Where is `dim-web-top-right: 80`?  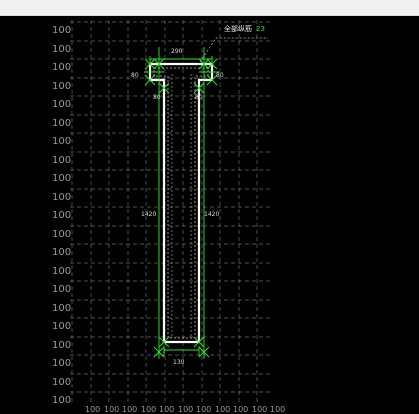 dim-web-top-right: 80 is located at coordinates (199, 97).